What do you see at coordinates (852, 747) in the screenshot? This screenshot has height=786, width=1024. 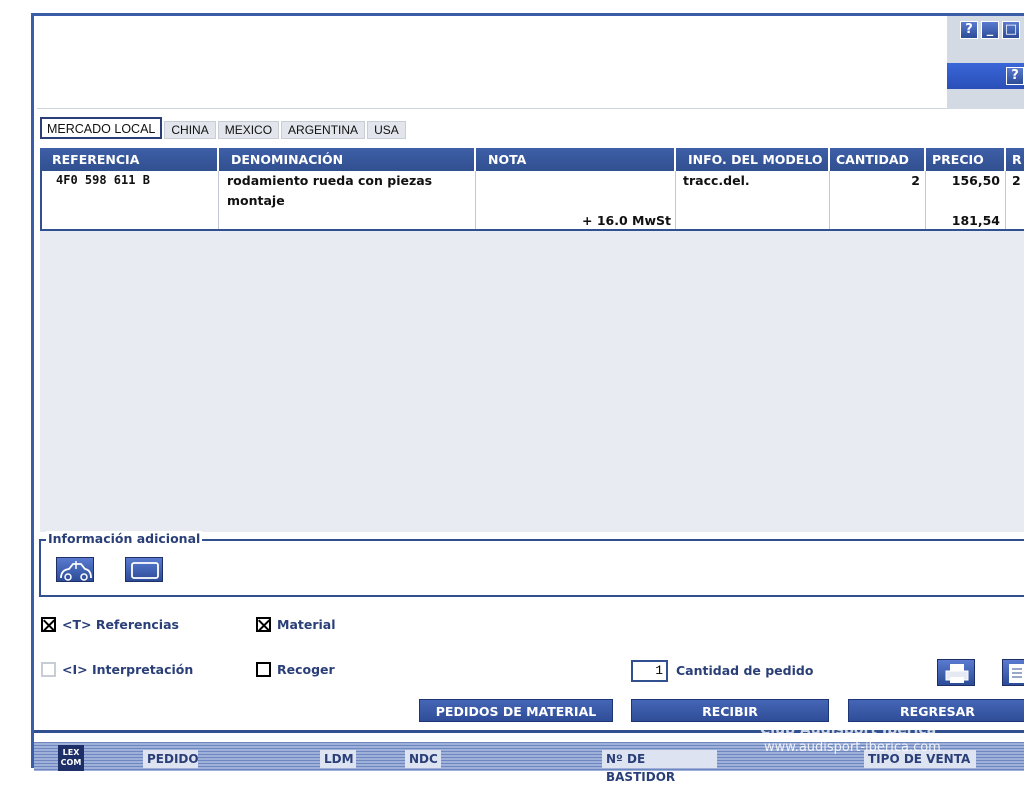 I see `watermark-line2: www.audisport-iberica.com` at bounding box center [852, 747].